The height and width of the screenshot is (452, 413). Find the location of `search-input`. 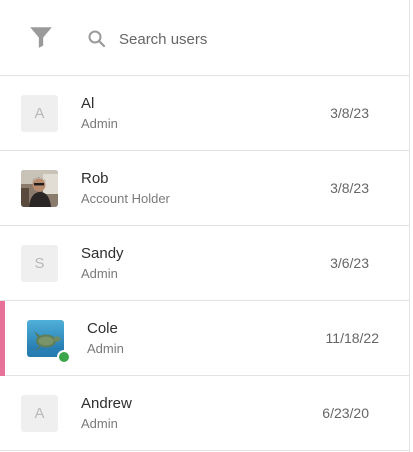

search-input is located at coordinates (244, 39).